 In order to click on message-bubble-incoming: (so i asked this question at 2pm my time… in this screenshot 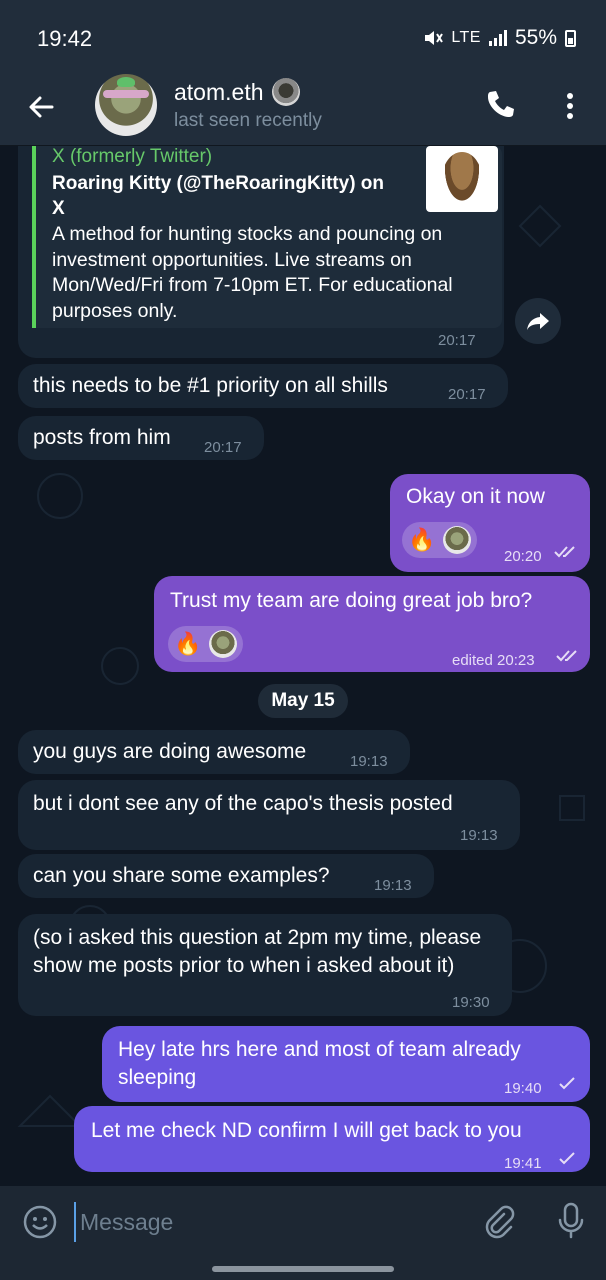, I will do `click(265, 965)`.